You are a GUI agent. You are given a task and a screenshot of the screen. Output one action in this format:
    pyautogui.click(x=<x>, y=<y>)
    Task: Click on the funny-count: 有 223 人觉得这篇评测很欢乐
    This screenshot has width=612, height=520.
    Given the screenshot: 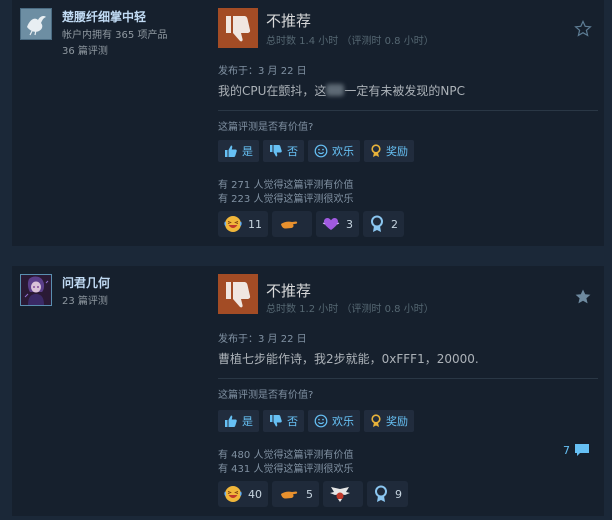 What is the action you would take?
    pyautogui.click(x=286, y=199)
    